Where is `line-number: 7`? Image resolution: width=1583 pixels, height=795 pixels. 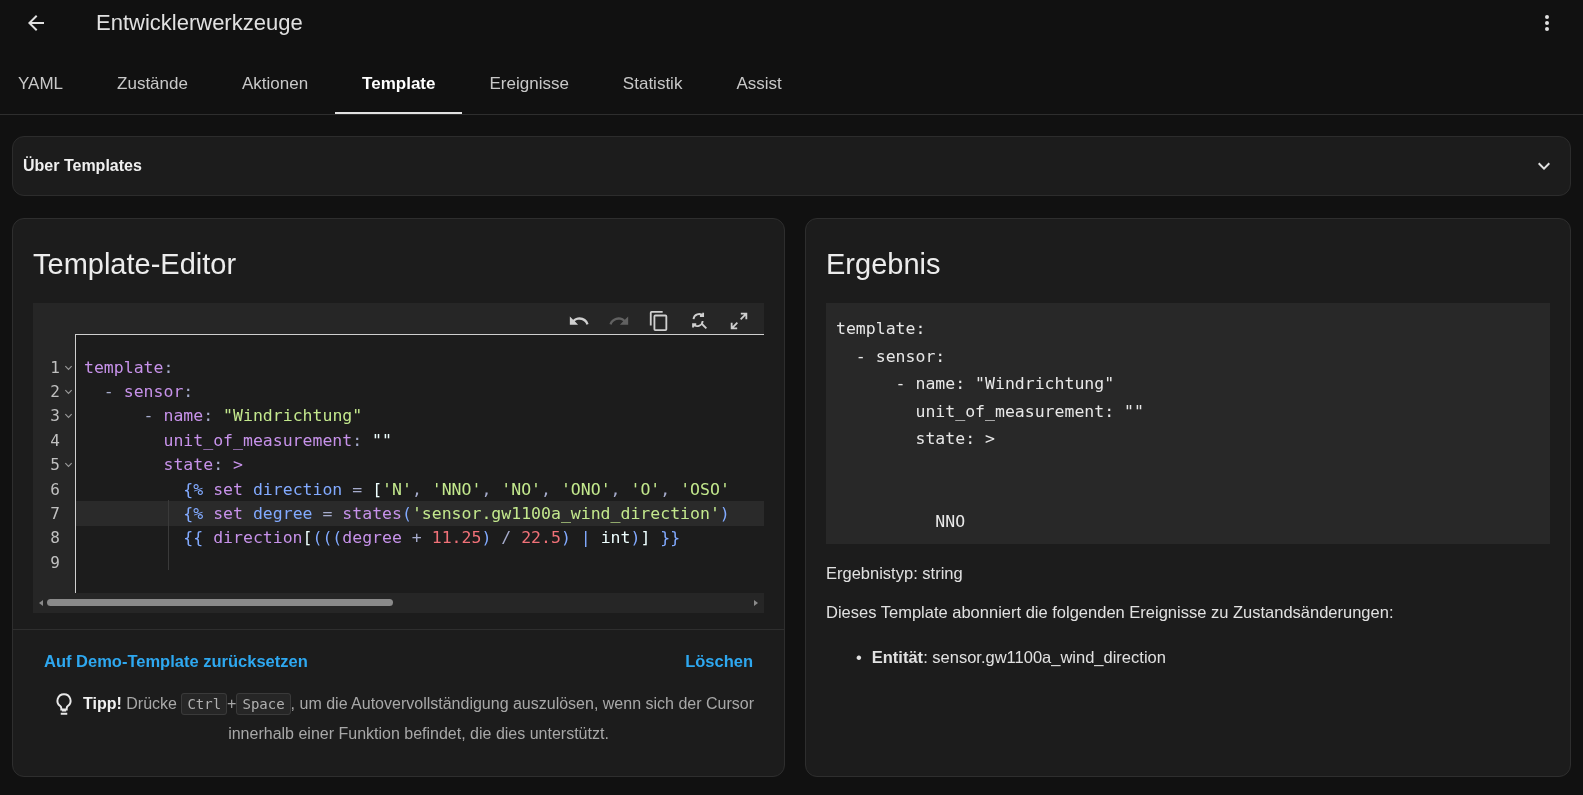
line-number: 7 is located at coordinates (55, 514).